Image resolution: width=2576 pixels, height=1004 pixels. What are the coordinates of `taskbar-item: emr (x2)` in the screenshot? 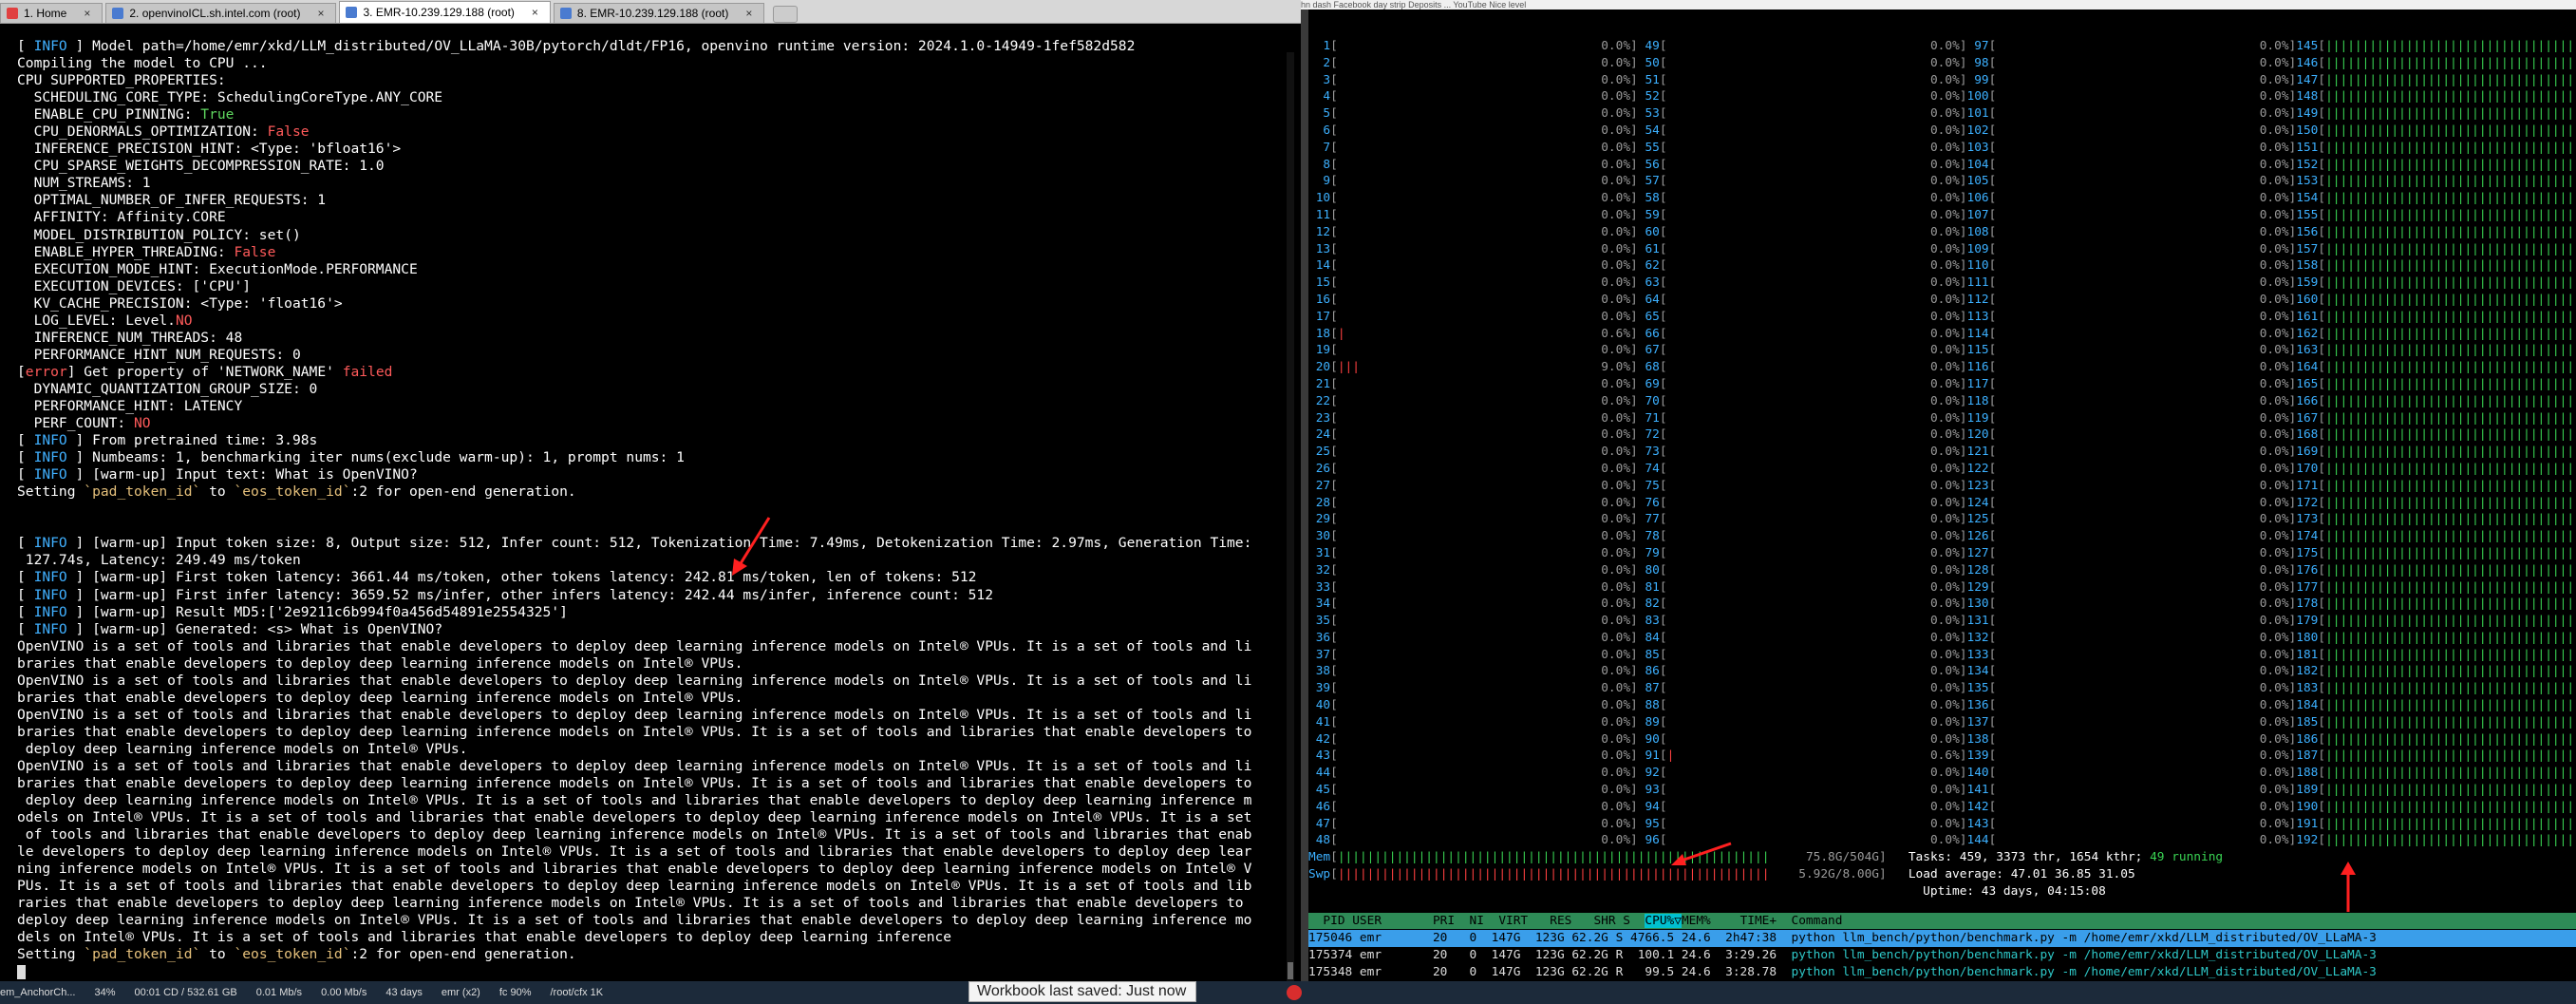 It's located at (461, 992).